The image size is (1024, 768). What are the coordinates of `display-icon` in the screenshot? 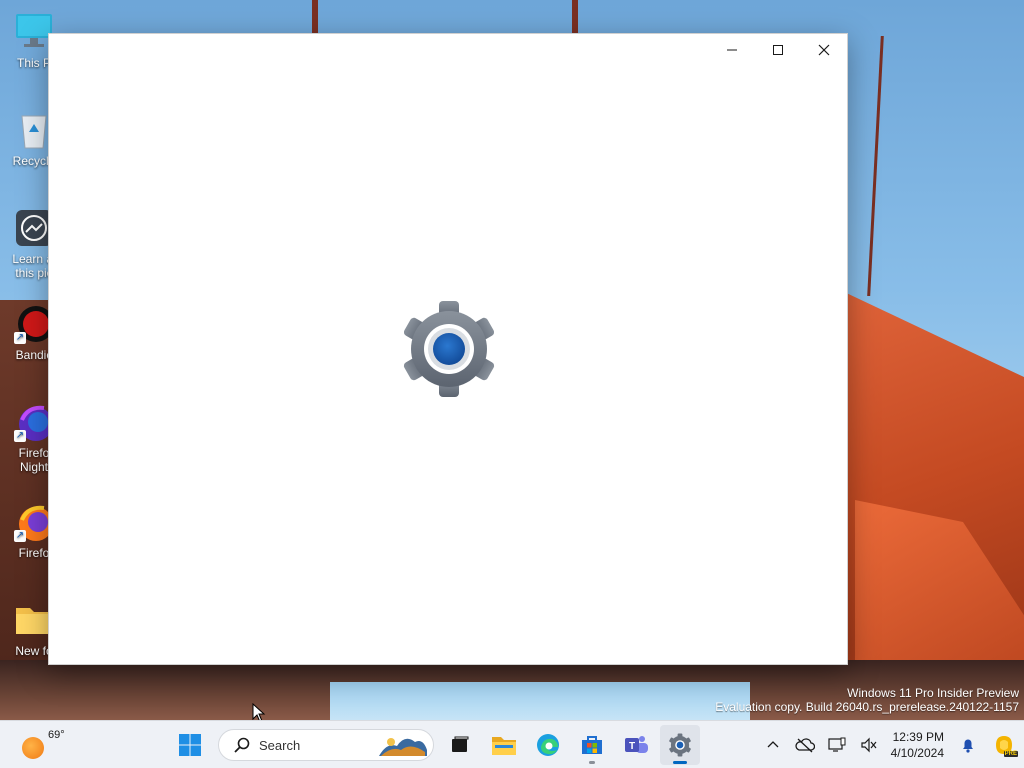 It's located at (837, 744).